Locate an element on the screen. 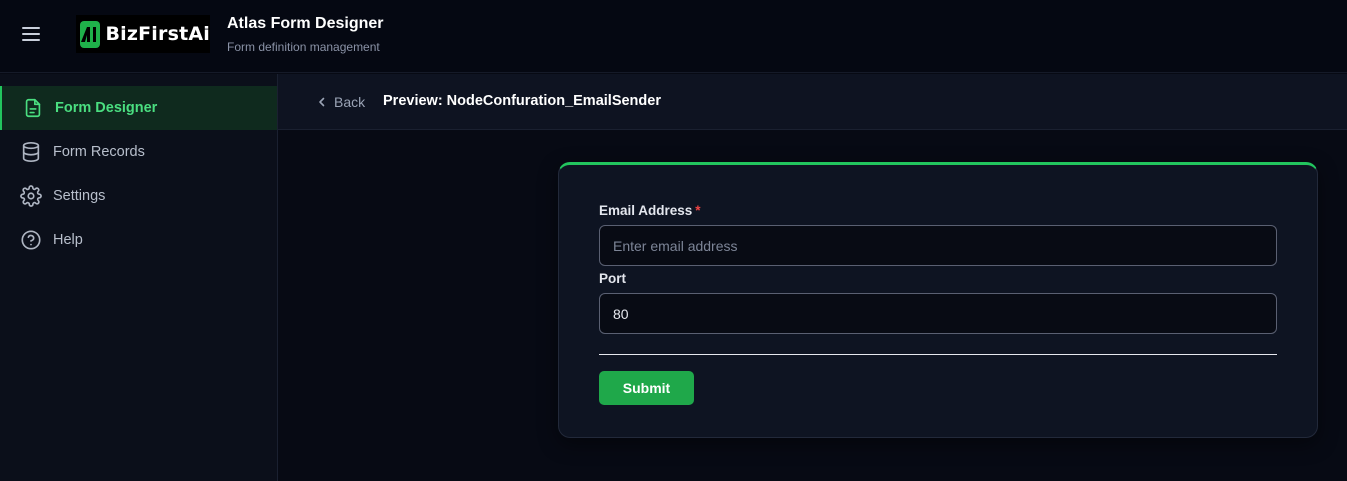  back-button: Back is located at coordinates (340, 102).